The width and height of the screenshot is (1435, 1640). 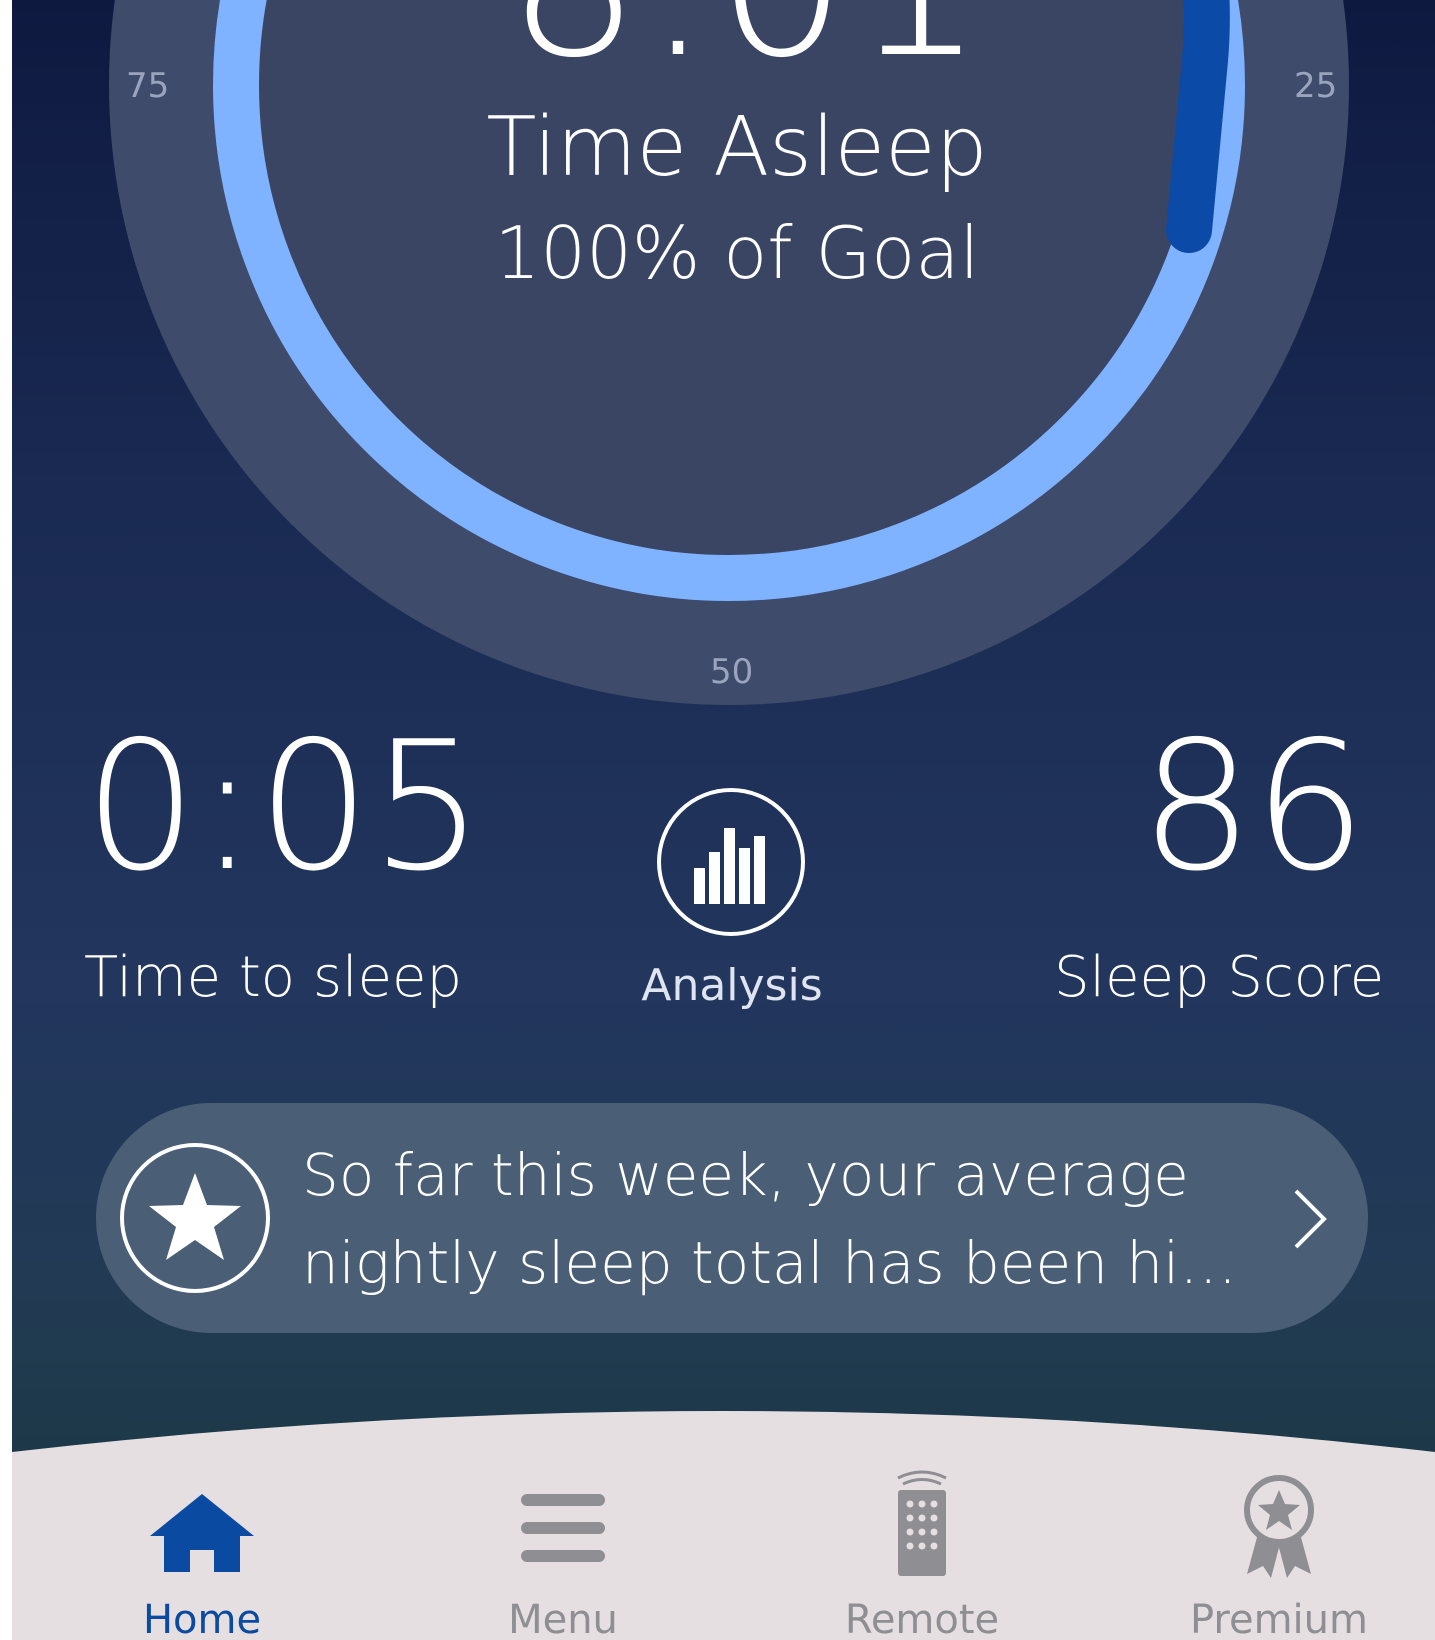 I want to click on premium-ribbon-icon, so click(x=1279, y=1526).